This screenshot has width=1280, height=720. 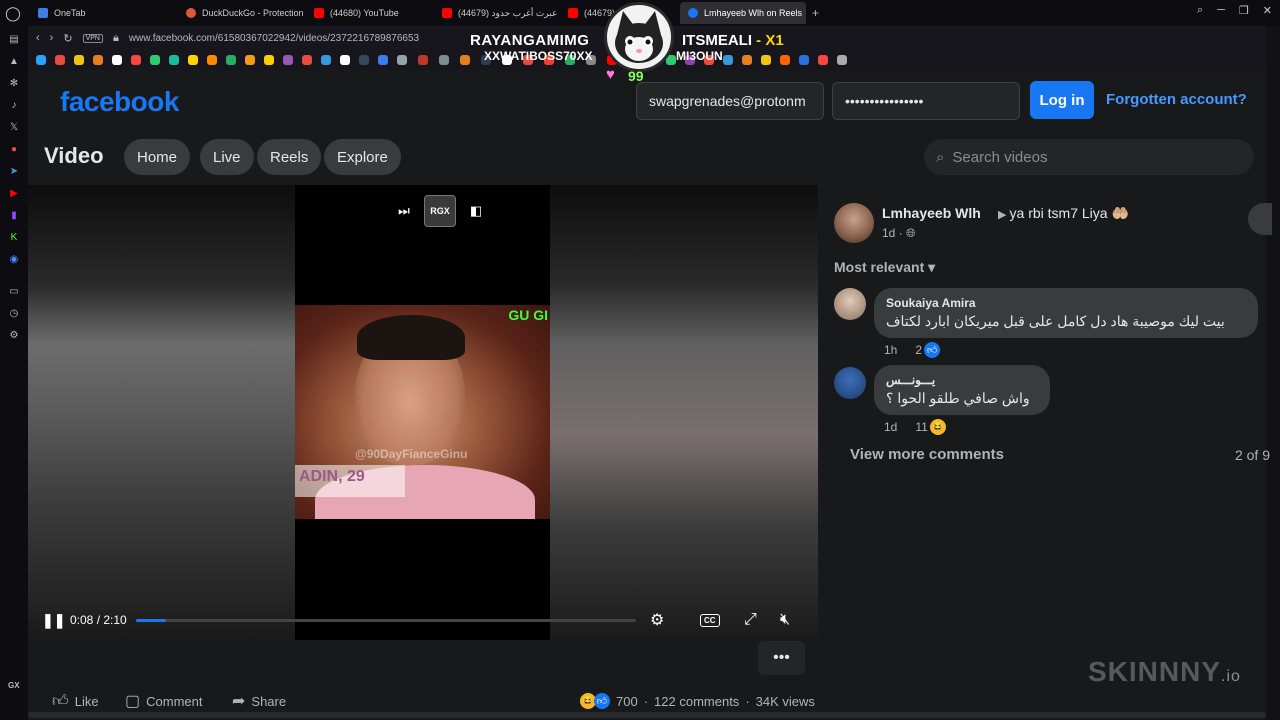 I want to click on gx-icon: GX, so click(x=14, y=685).